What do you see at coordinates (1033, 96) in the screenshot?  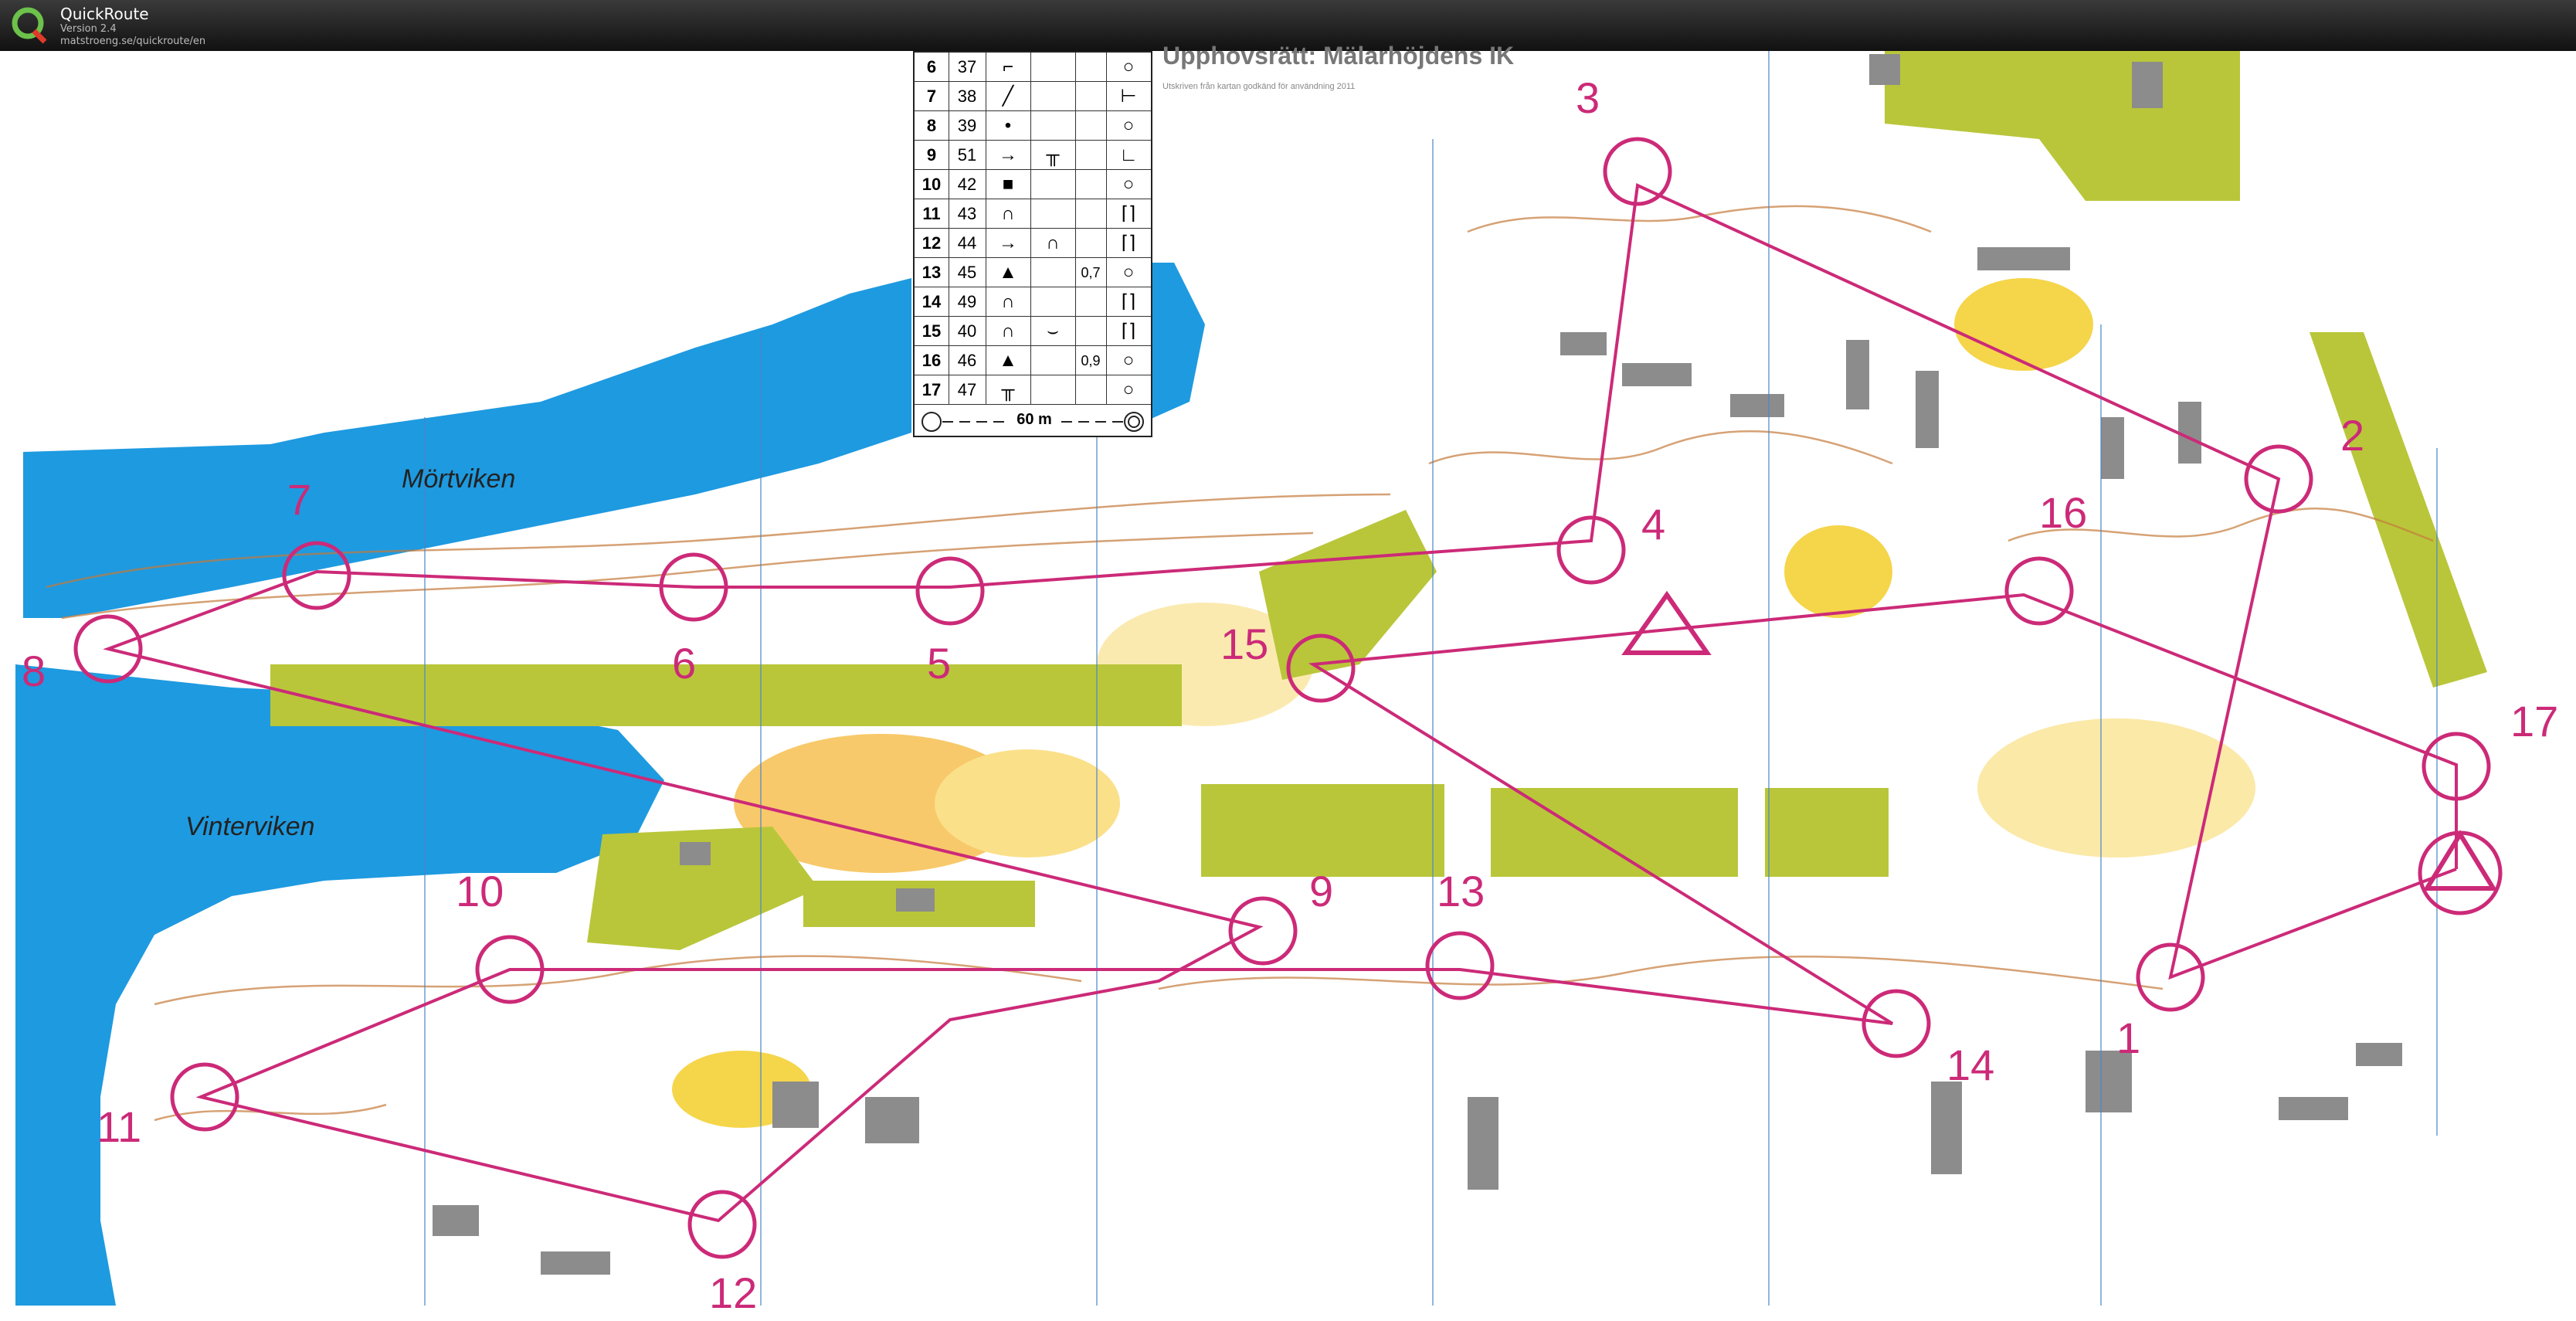 I see `cd-row: 7 38 ╱ ⊢` at bounding box center [1033, 96].